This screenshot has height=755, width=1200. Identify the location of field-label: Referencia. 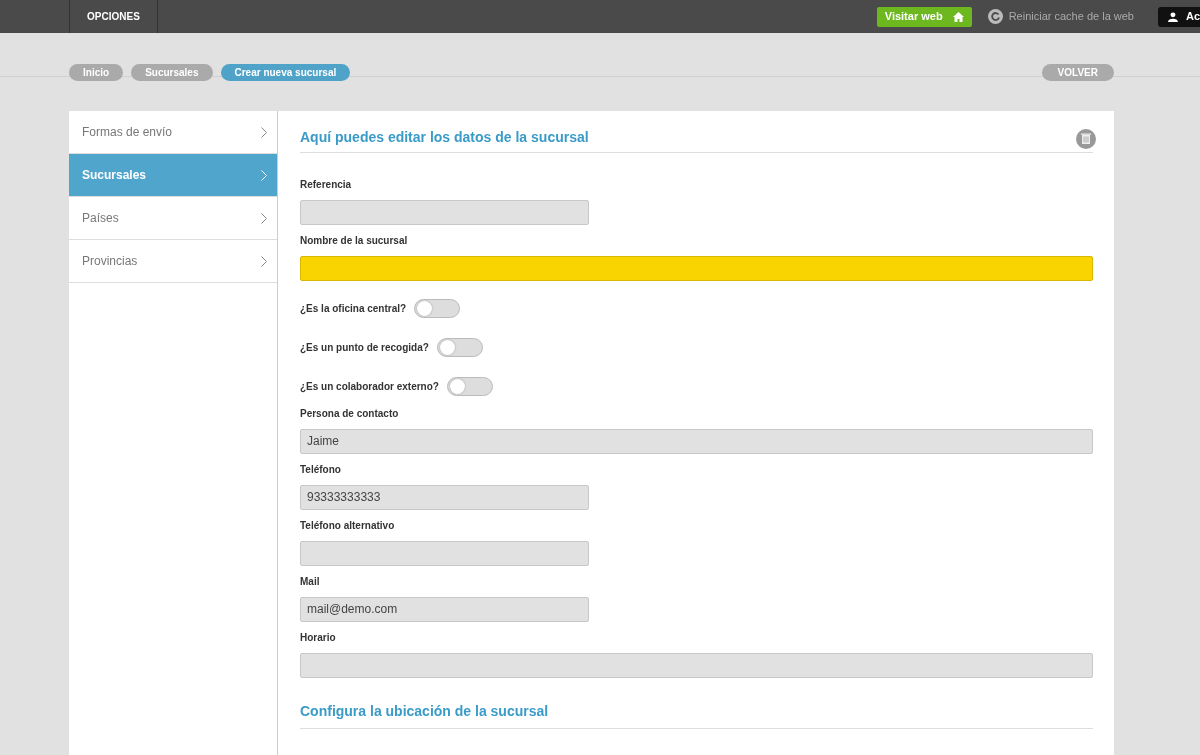
(326, 184).